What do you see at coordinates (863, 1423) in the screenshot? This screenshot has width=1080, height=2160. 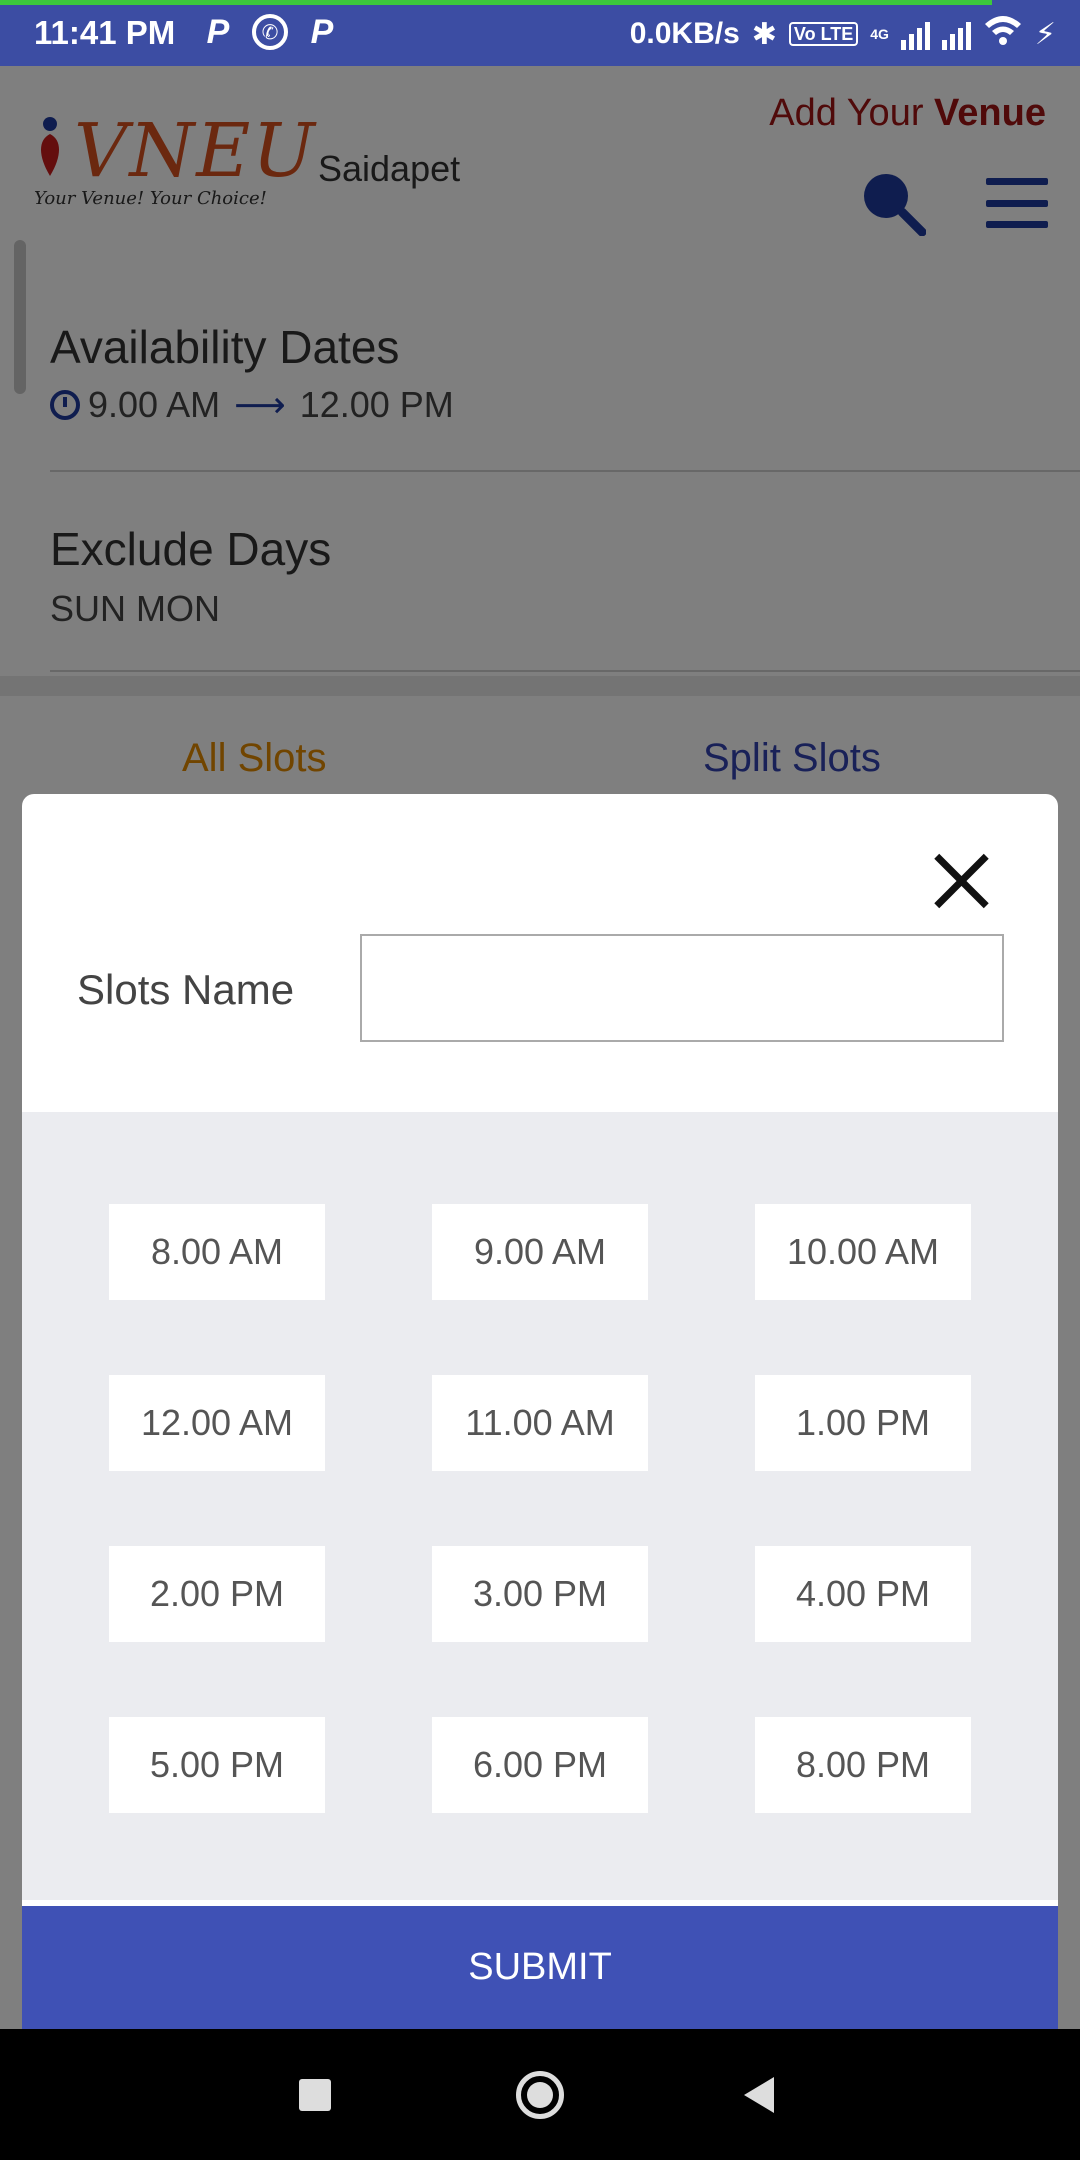 I see `time-slot: 1.00 PM` at bounding box center [863, 1423].